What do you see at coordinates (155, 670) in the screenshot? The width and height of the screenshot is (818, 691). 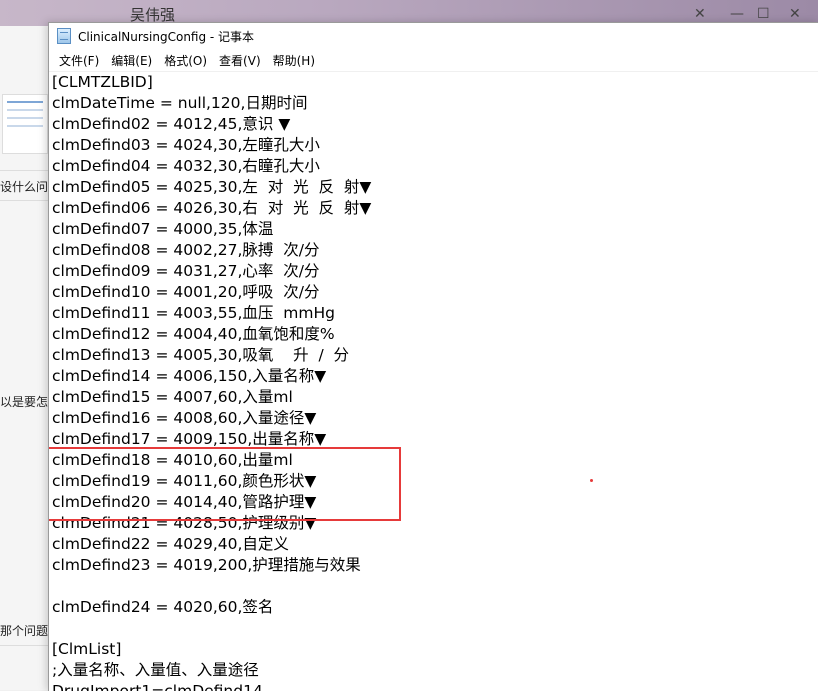 I see `text-line: ;入量名称、入量值、入量途径` at bounding box center [155, 670].